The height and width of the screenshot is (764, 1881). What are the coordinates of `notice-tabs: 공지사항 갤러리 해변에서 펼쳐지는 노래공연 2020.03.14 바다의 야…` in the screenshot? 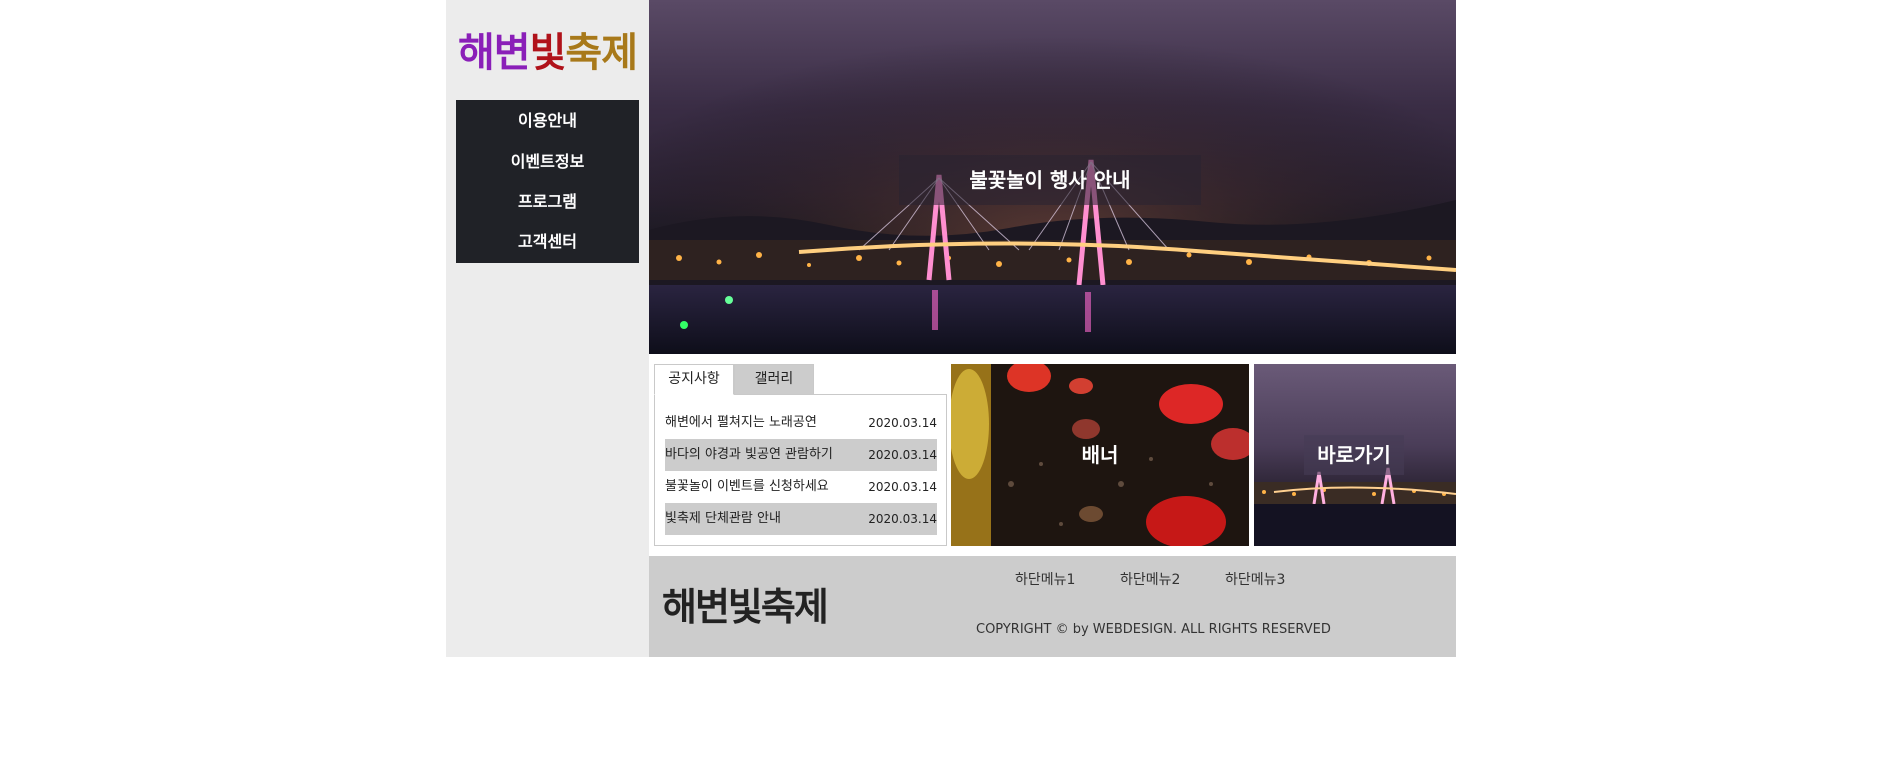 It's located at (800, 455).